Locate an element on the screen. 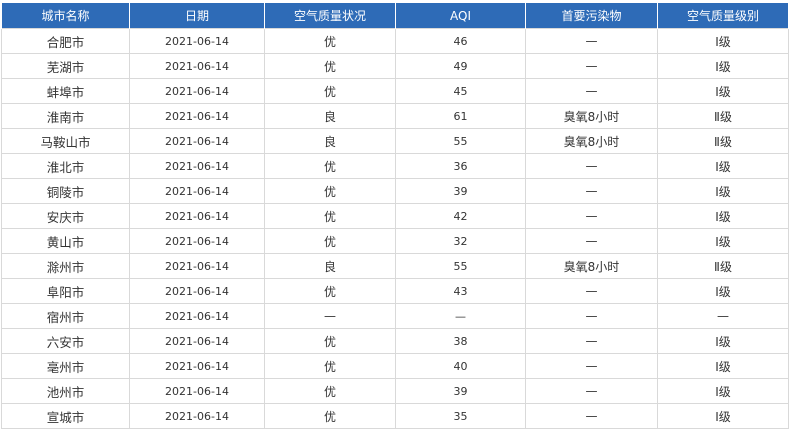  header-air-quality-status: 空气质量状况 is located at coordinates (330, 16).